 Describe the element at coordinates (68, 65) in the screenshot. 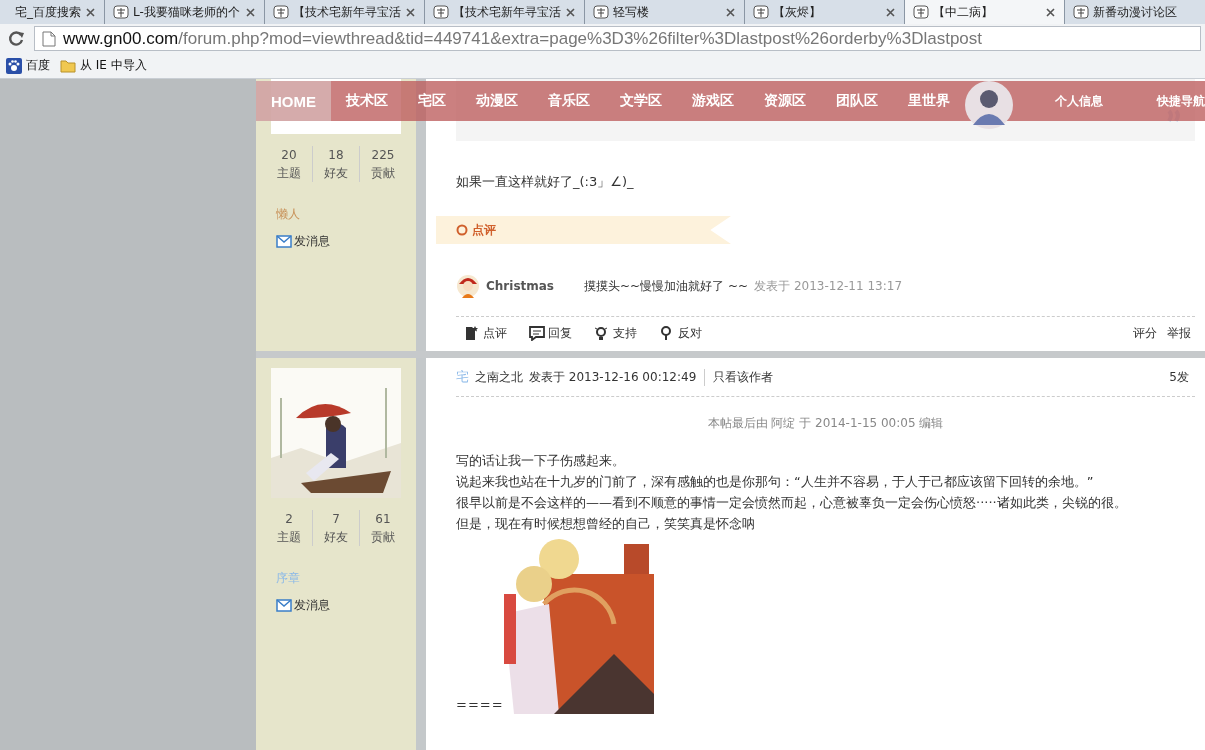

I see `folder-icon` at that location.